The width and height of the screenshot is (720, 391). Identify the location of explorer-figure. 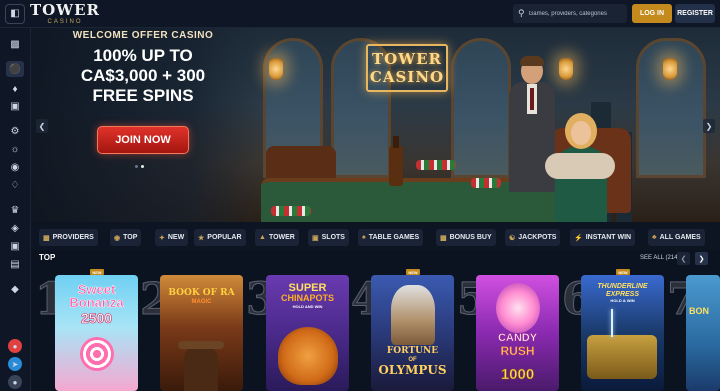
(201, 368).